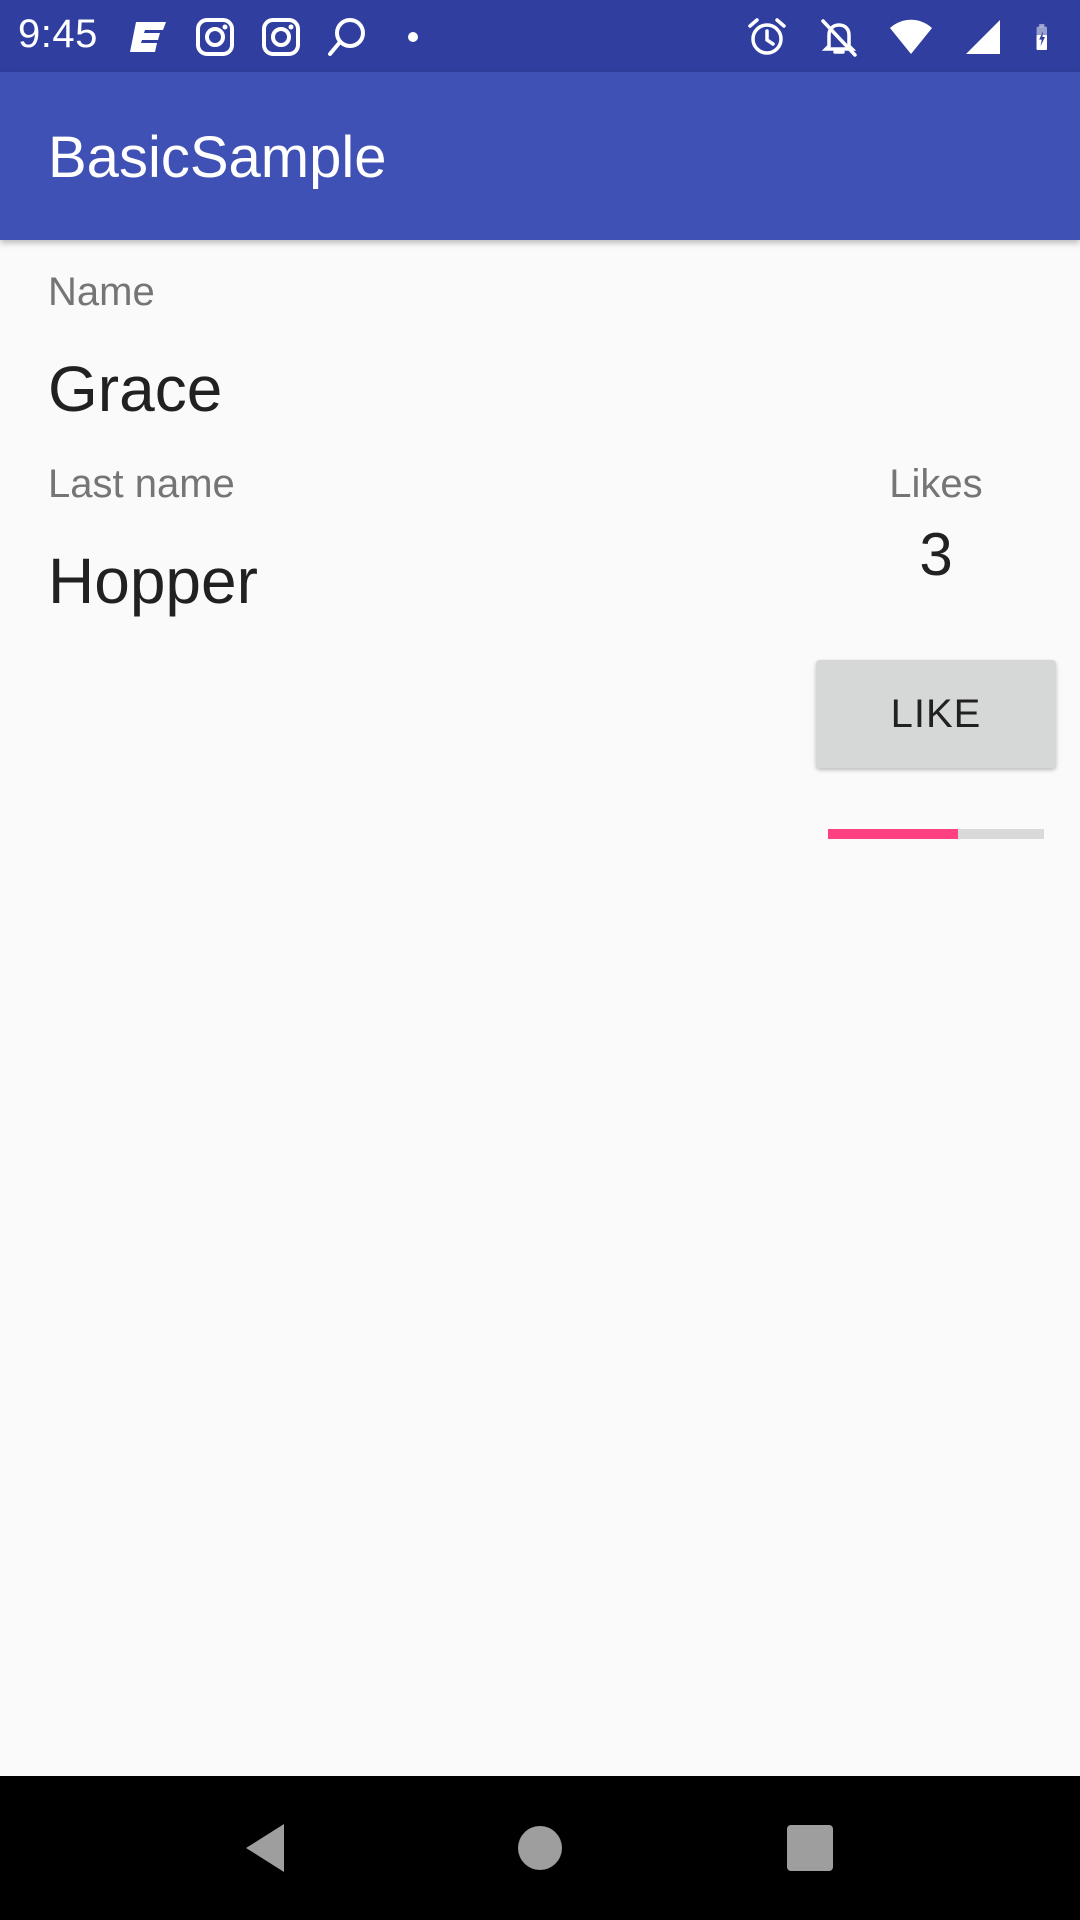 The image size is (1080, 1920). What do you see at coordinates (141, 484) in the screenshot?
I see `last-name-label: Last name` at bounding box center [141, 484].